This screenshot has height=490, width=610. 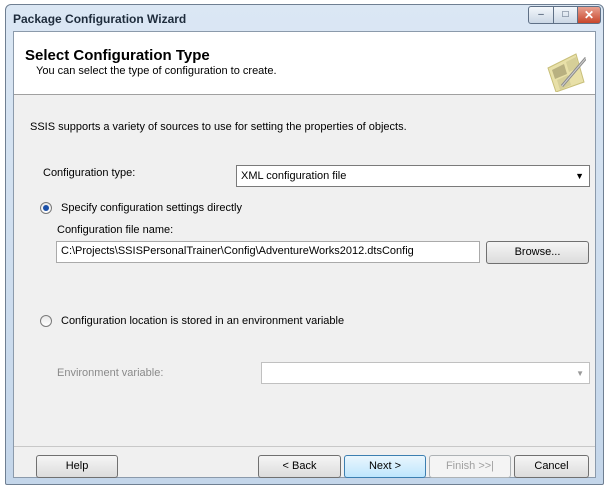 I want to click on page-title: Select Configuration Type, so click(x=117, y=55).